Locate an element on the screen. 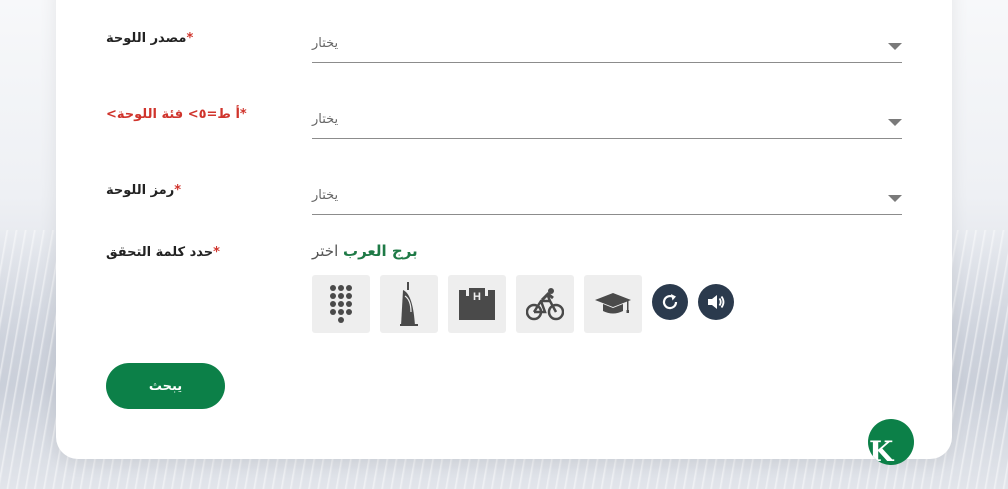  assistant-logo: K is located at coordinates (881, 450).